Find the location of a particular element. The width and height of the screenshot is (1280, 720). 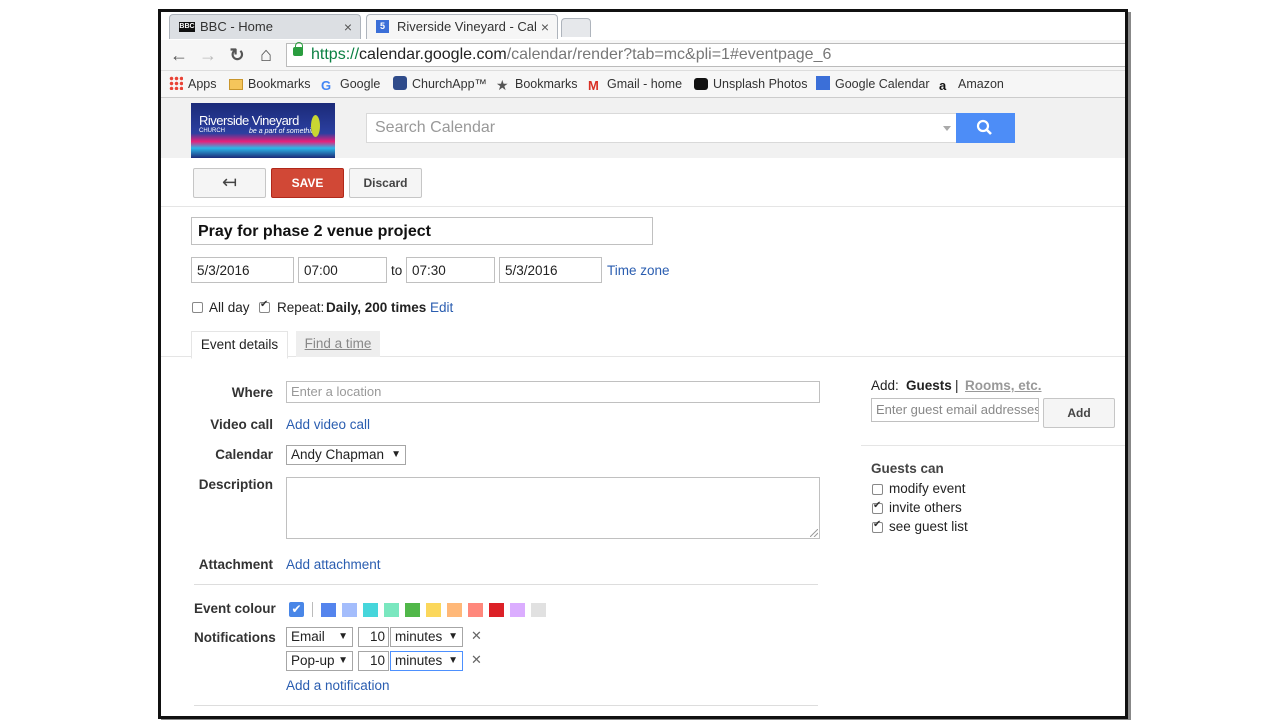

invite-others-checkbox is located at coordinates (877, 507).